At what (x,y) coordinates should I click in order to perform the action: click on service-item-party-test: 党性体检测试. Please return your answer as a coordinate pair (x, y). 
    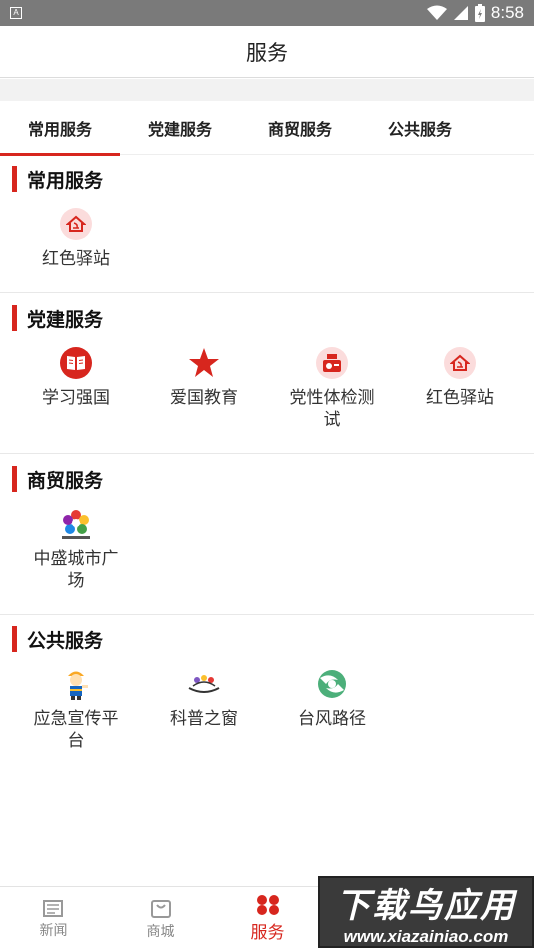
    Looking at the image, I should click on (332, 388).